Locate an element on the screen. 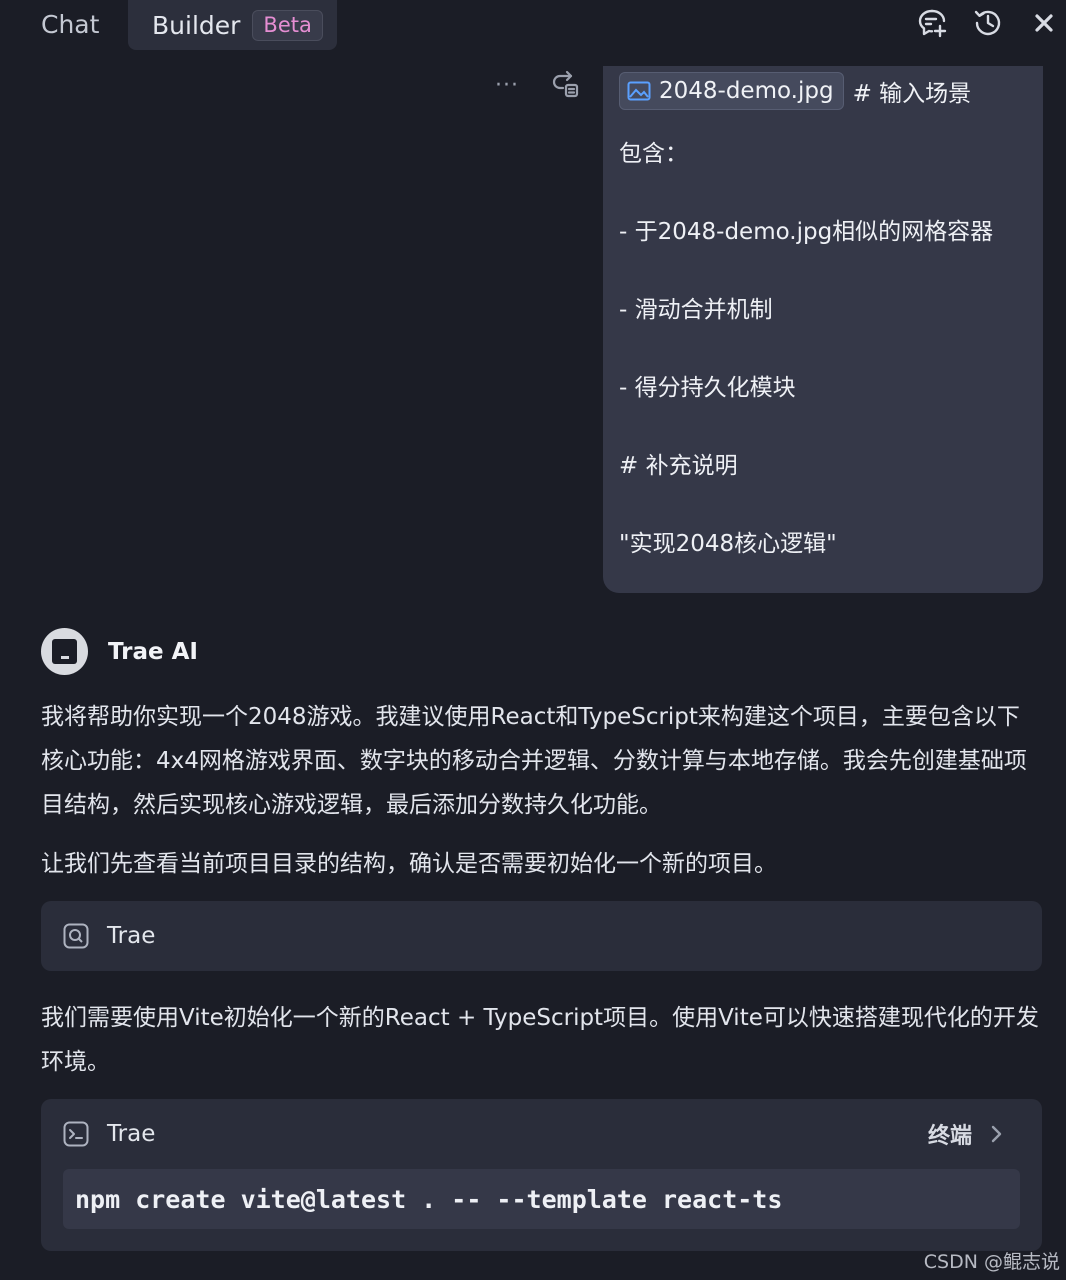 The height and width of the screenshot is (1280, 1066). search-icon is located at coordinates (76, 936).